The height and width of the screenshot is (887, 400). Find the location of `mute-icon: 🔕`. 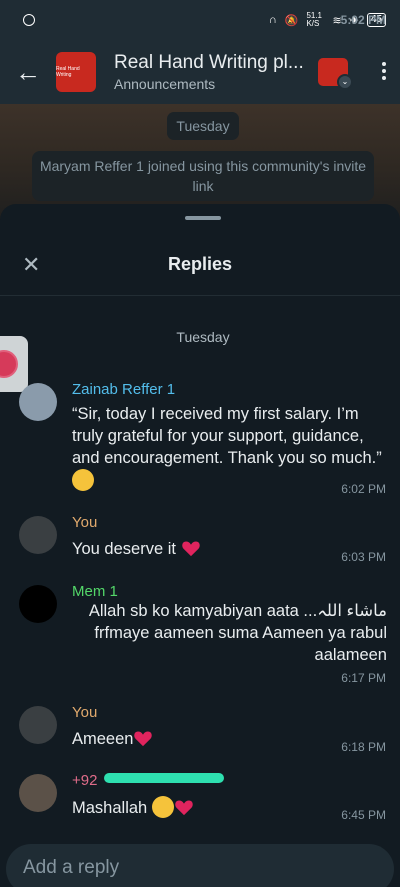

mute-icon: 🔕 is located at coordinates (291, 20).